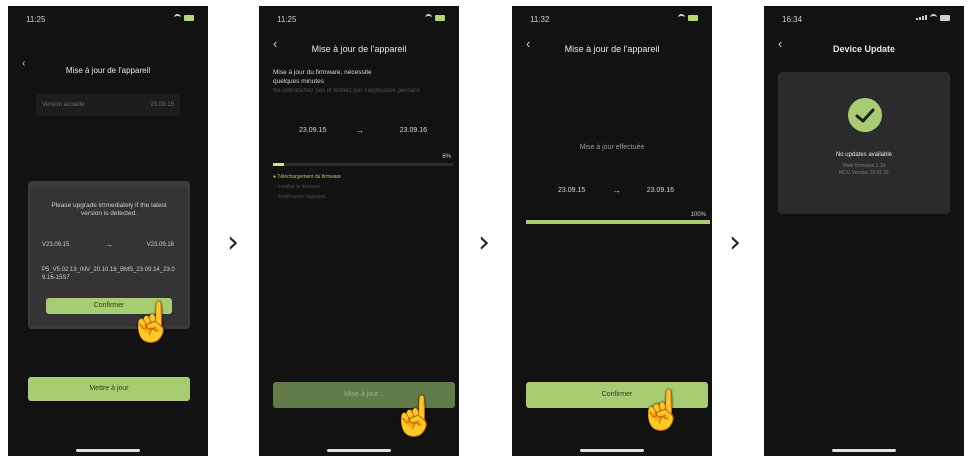 The width and height of the screenshot is (972, 460). Describe the element at coordinates (698, 215) in the screenshot. I see `progress-percent: 100%` at that location.